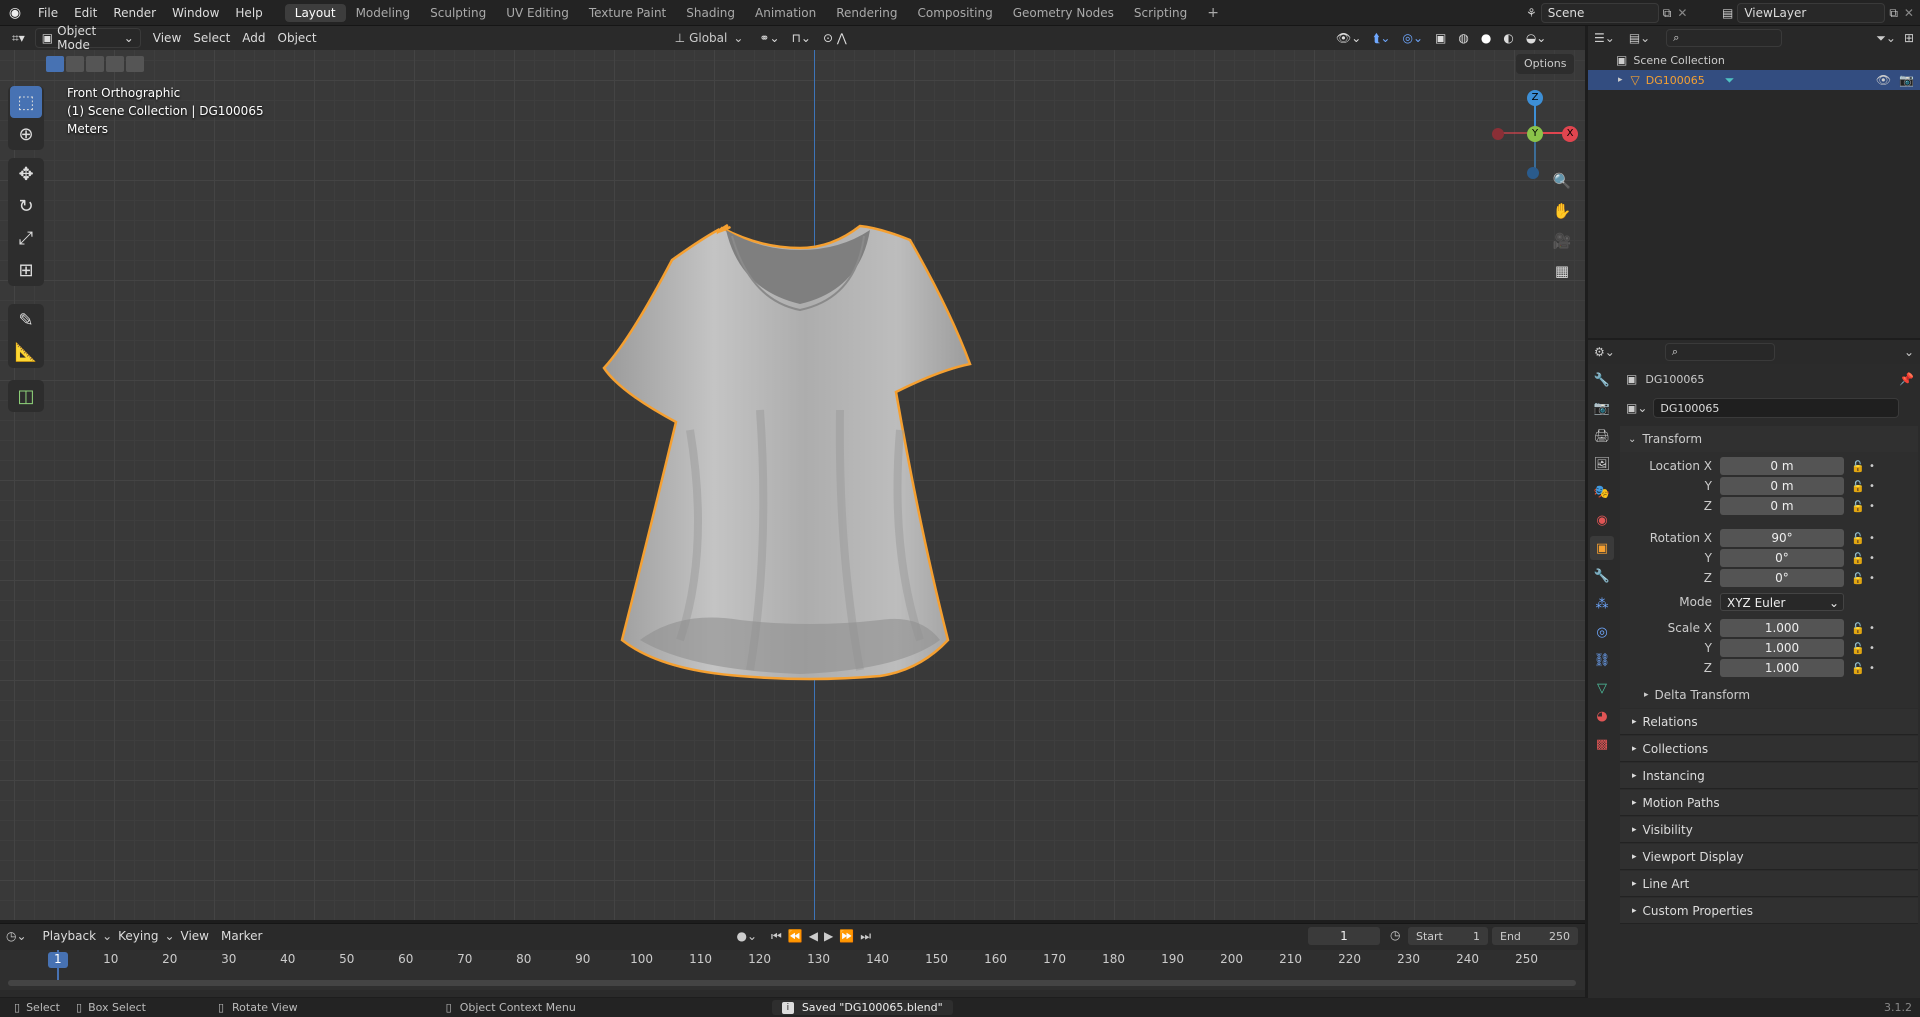  I want to click on new-view-layer-icon: ⧉, so click(1893, 13).